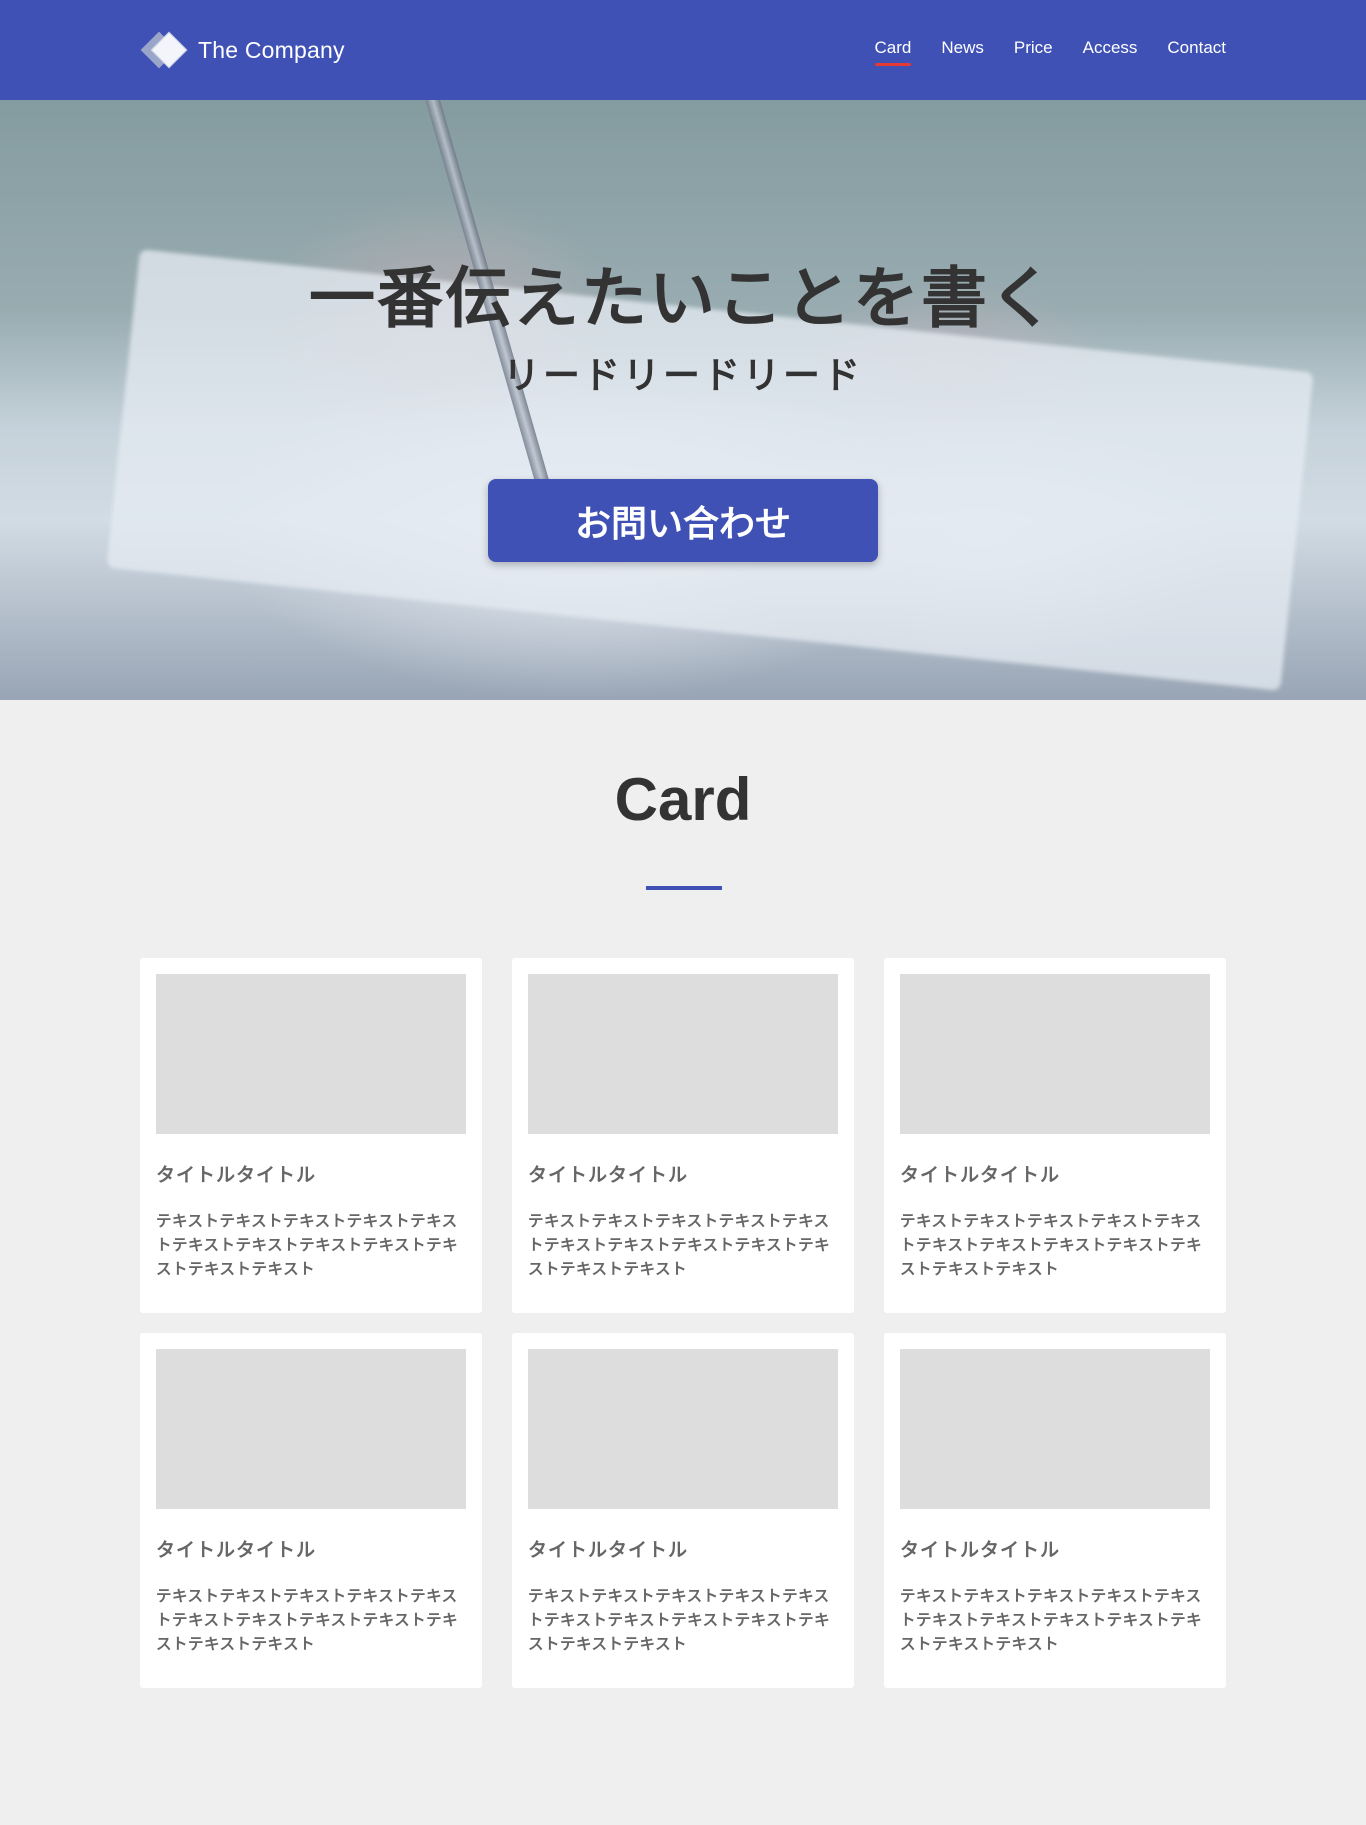 The width and height of the screenshot is (1366, 1825). I want to click on section-divider, so click(684, 888).